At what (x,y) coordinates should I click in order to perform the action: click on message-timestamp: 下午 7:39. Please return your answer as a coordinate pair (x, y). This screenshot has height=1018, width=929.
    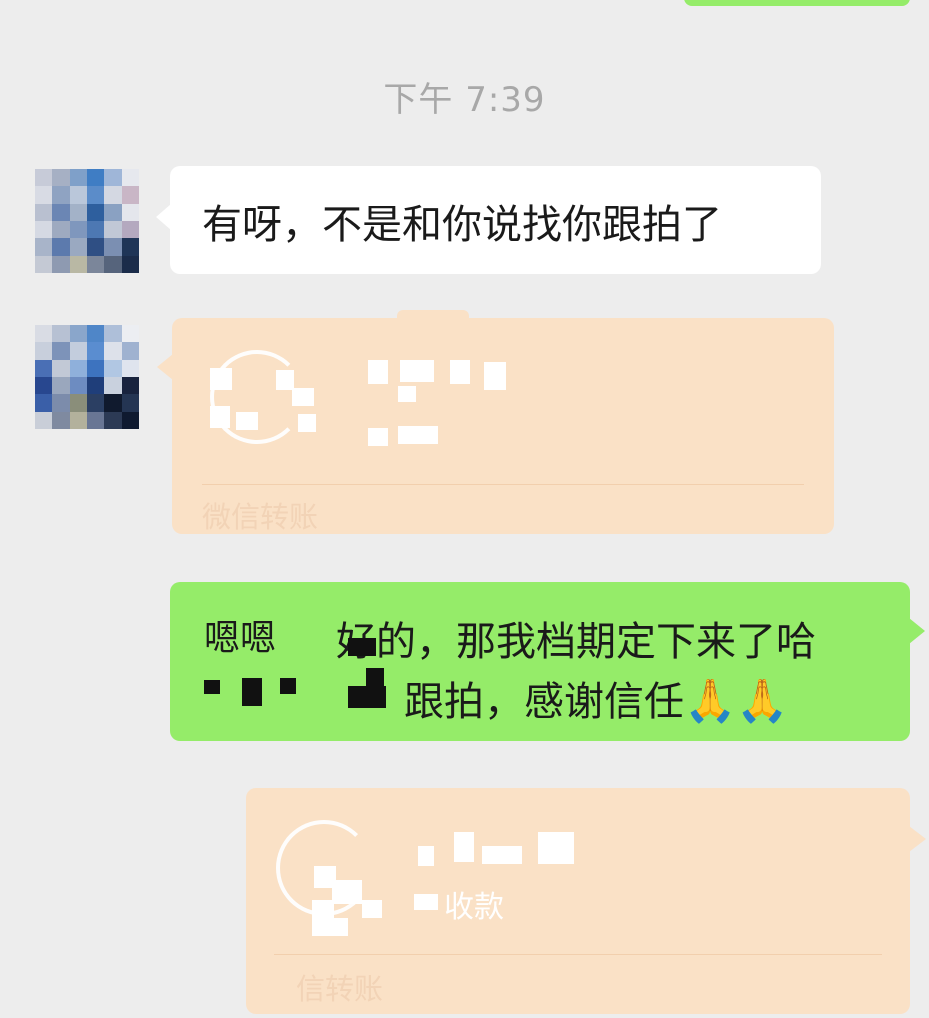
    Looking at the image, I should click on (464, 100).